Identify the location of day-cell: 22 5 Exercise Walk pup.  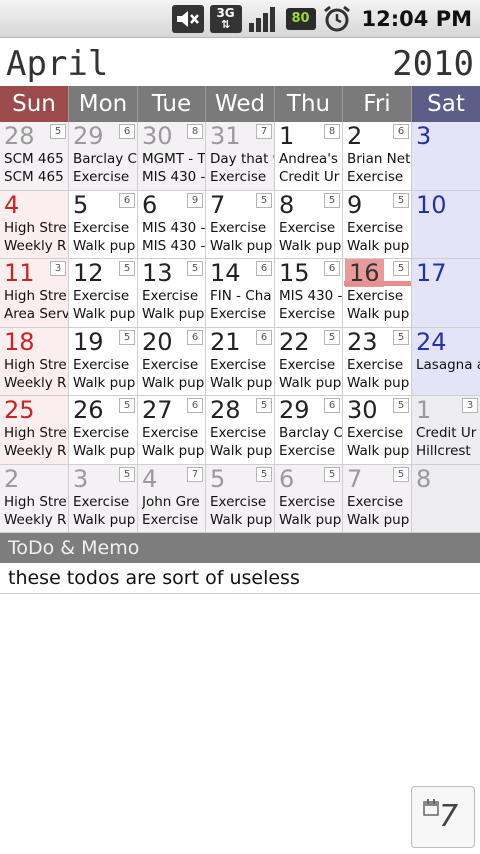
(309, 361).